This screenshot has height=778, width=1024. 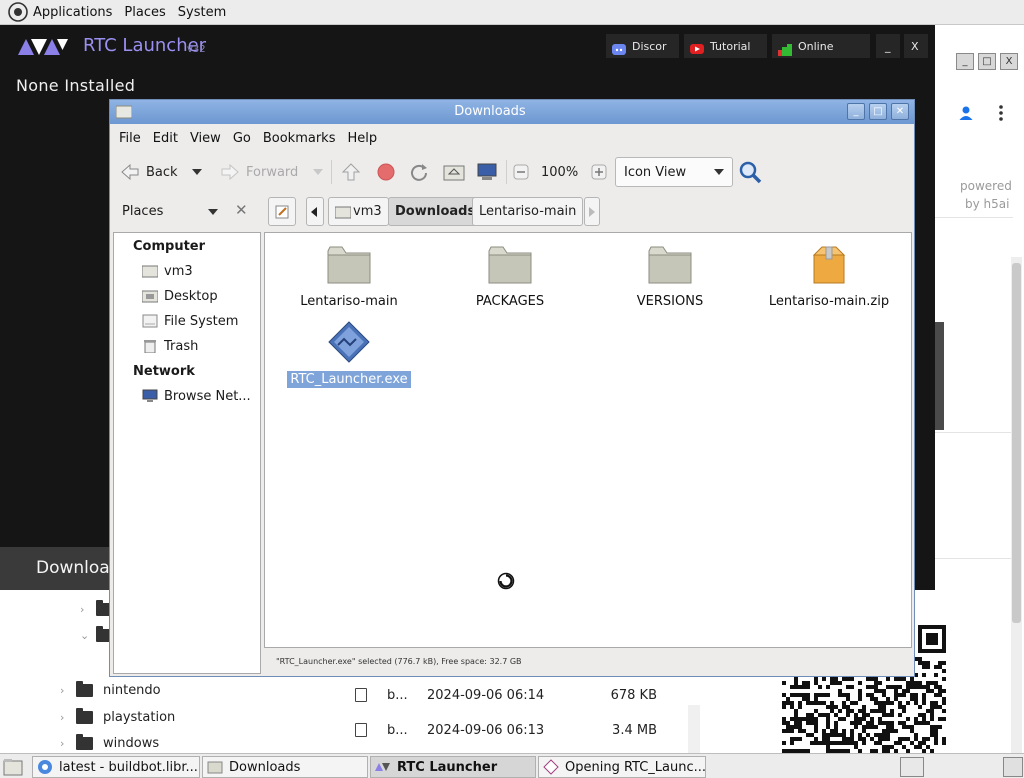 What do you see at coordinates (349, 276) in the screenshot?
I see `file-item-lentariso-main: Lentariso-main` at bounding box center [349, 276].